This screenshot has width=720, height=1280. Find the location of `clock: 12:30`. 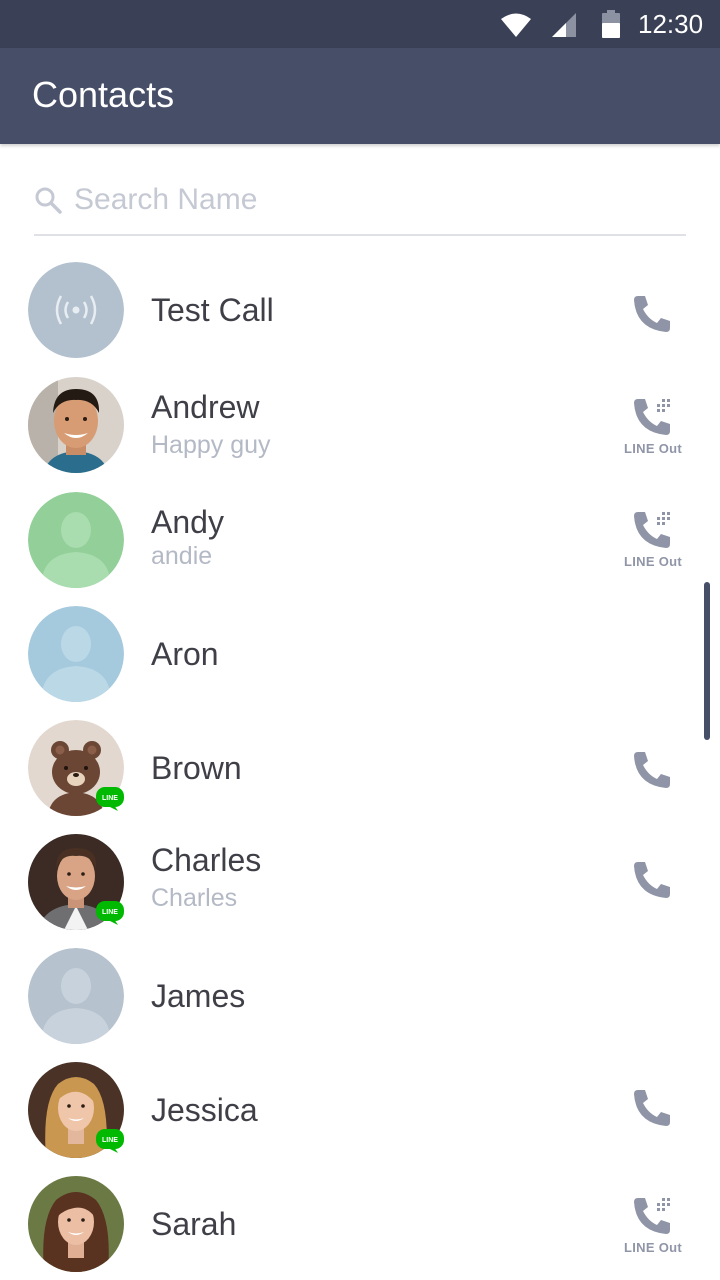

clock: 12:30 is located at coordinates (671, 24).